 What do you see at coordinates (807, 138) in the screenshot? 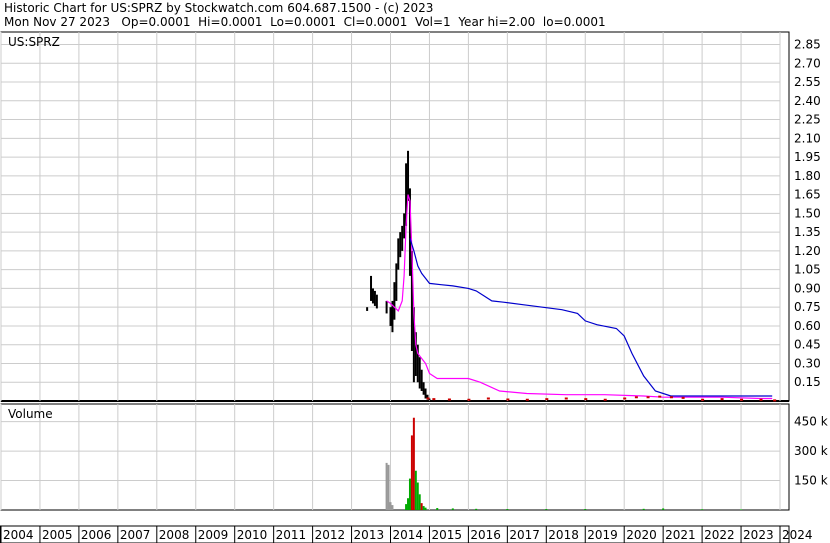
I see `price-tick-label: 2.10` at bounding box center [807, 138].